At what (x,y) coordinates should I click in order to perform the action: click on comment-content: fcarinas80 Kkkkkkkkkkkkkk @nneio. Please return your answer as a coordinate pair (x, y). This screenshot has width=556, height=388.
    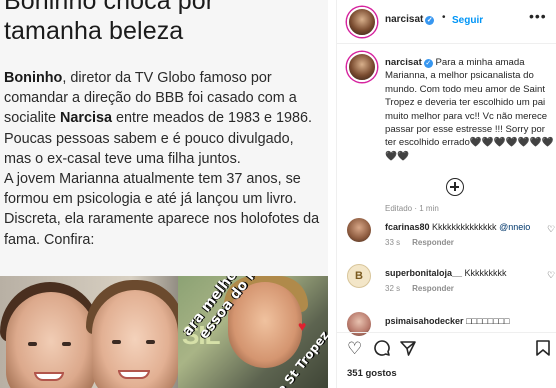
    Looking at the image, I should click on (457, 227).